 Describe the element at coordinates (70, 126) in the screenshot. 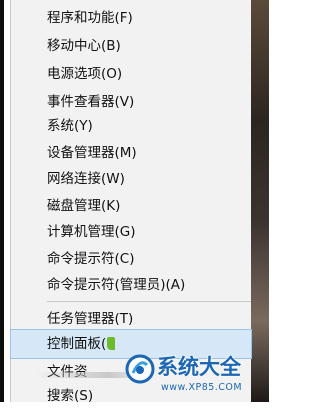

I see `menu-item-label: 系统(Y)` at that location.